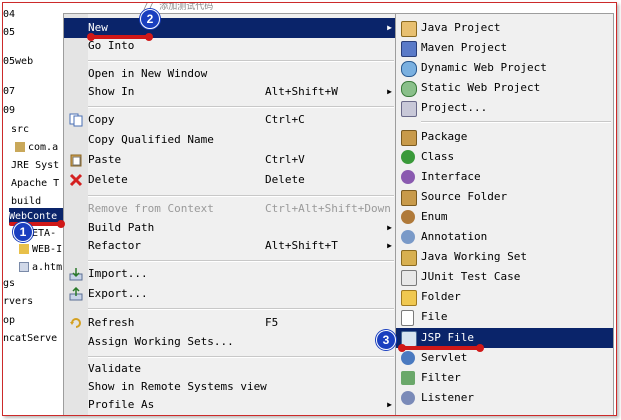 The width and height of the screenshot is (621, 420). Describe the element at coordinates (230, 405) in the screenshot. I see `menu-item-profile-as: Profile As ▶` at that location.